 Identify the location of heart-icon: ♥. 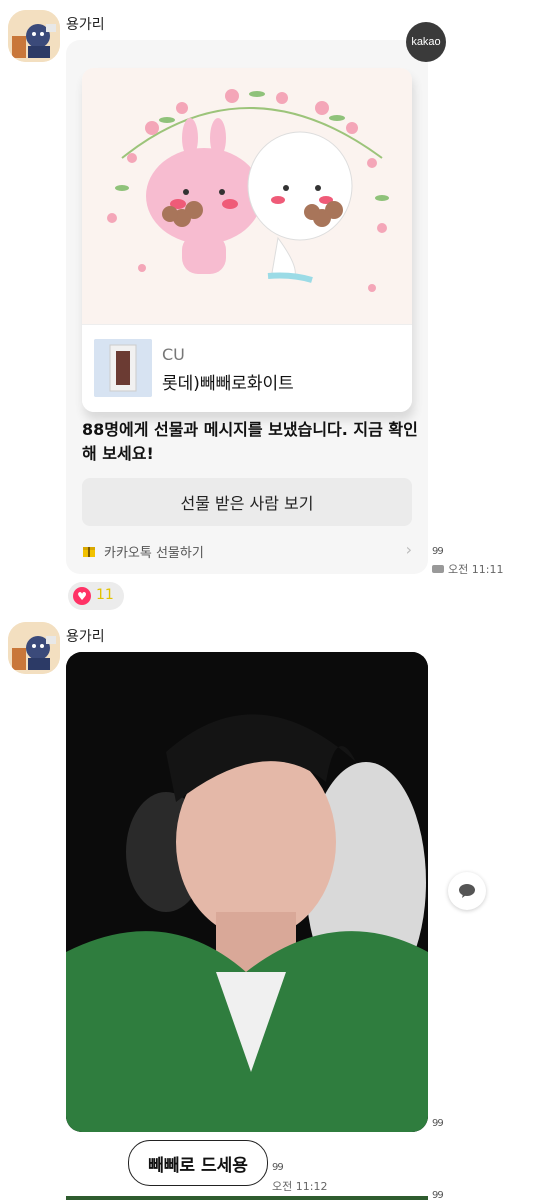
(82, 596).